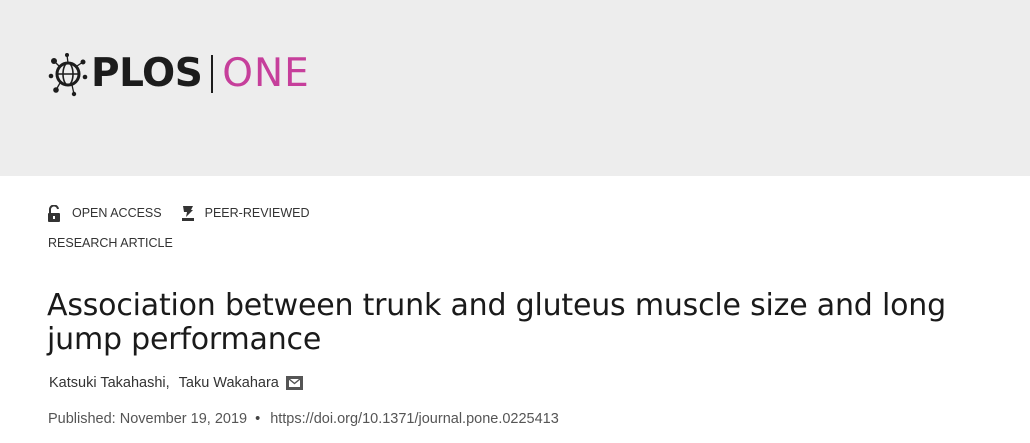 This screenshot has height=443, width=1030. Describe the element at coordinates (54, 213) in the screenshot. I see `unlocked-padlock-icon` at that location.